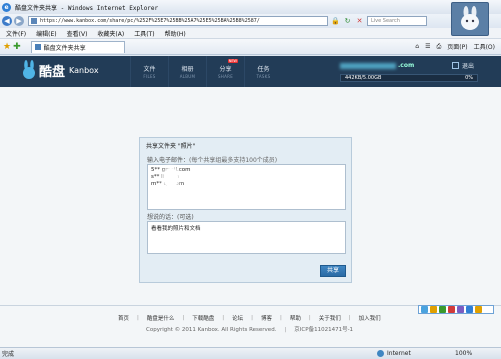 The image size is (501, 359). Describe the element at coordinates (233, 160) in the screenshot. I see `email-hint: (每个共享组最多支持100个成员)` at that location.